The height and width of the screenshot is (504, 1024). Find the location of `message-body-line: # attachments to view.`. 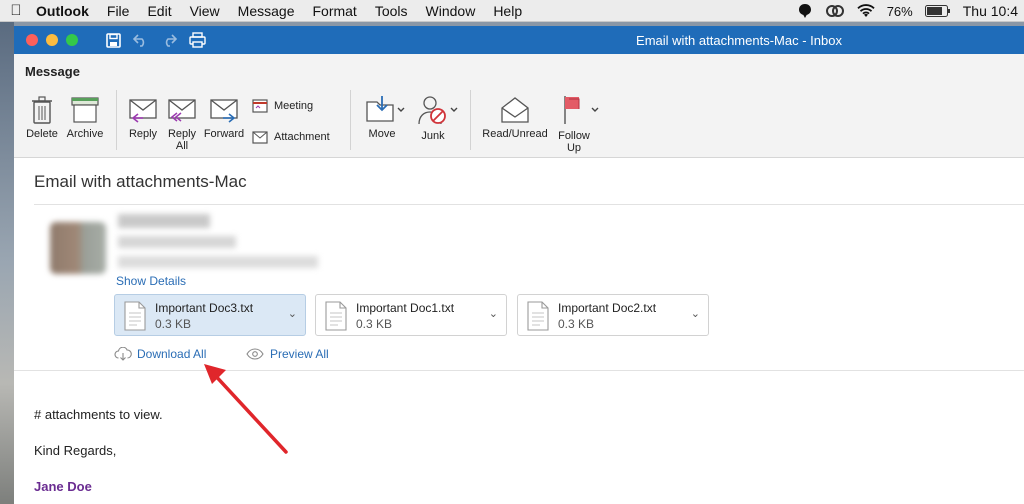

message-body-line: # attachments to view. is located at coordinates (98, 414).